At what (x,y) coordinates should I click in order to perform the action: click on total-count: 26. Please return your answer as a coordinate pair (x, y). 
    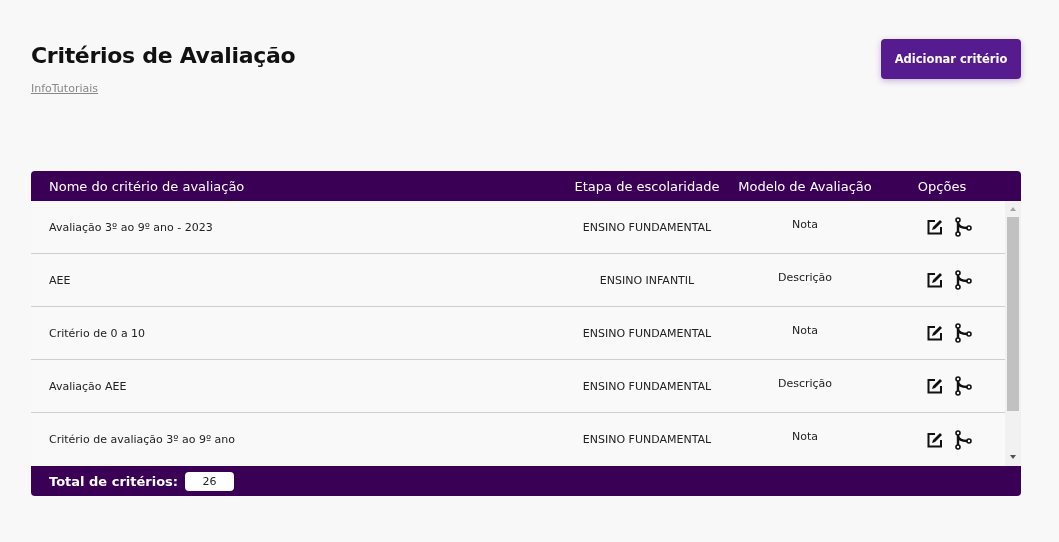
    Looking at the image, I should click on (210, 481).